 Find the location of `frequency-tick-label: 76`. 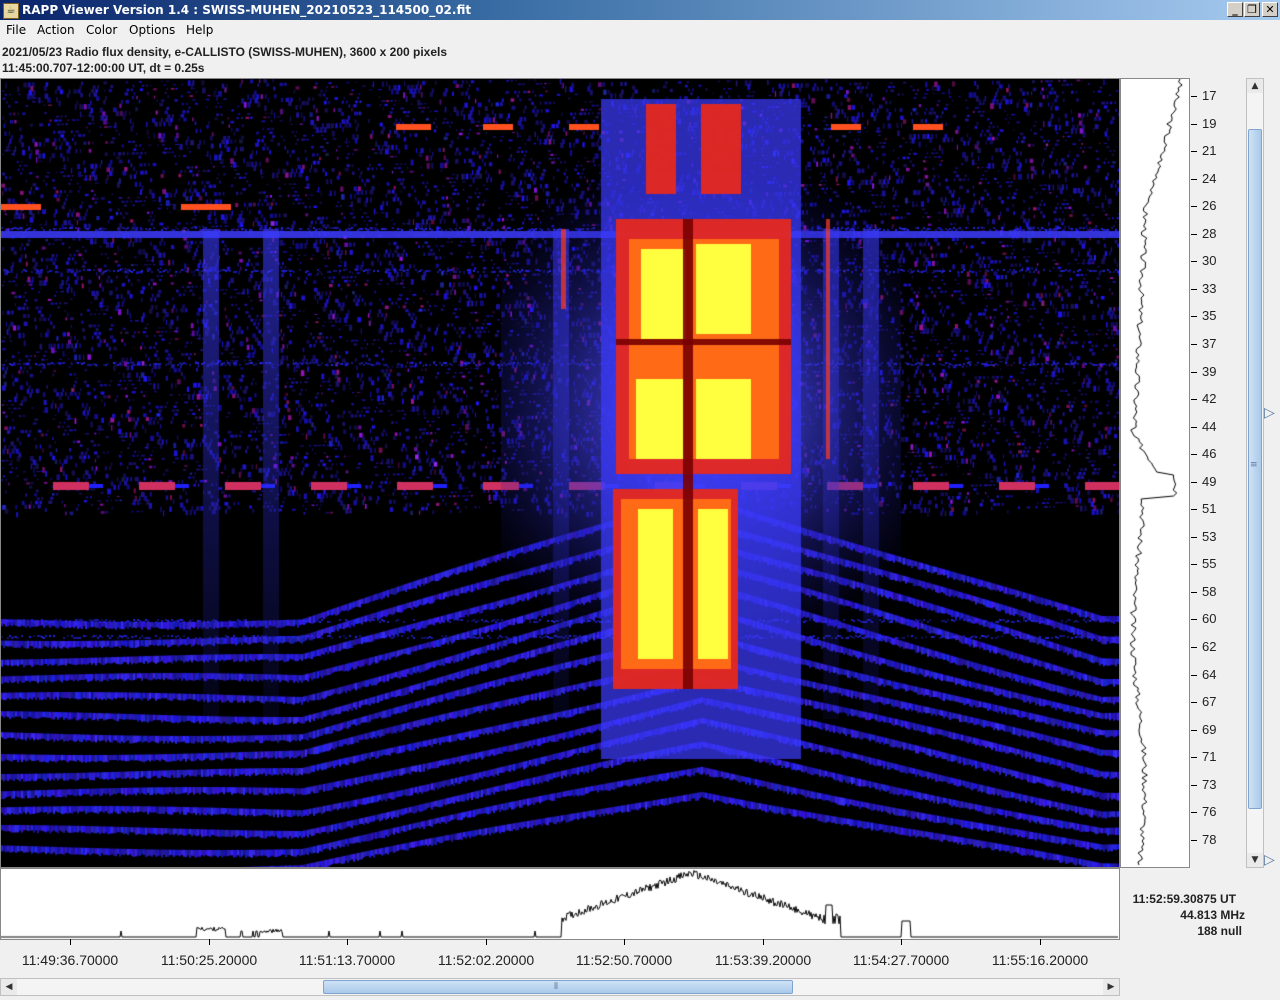

frequency-tick-label: 76 is located at coordinates (1209, 811).